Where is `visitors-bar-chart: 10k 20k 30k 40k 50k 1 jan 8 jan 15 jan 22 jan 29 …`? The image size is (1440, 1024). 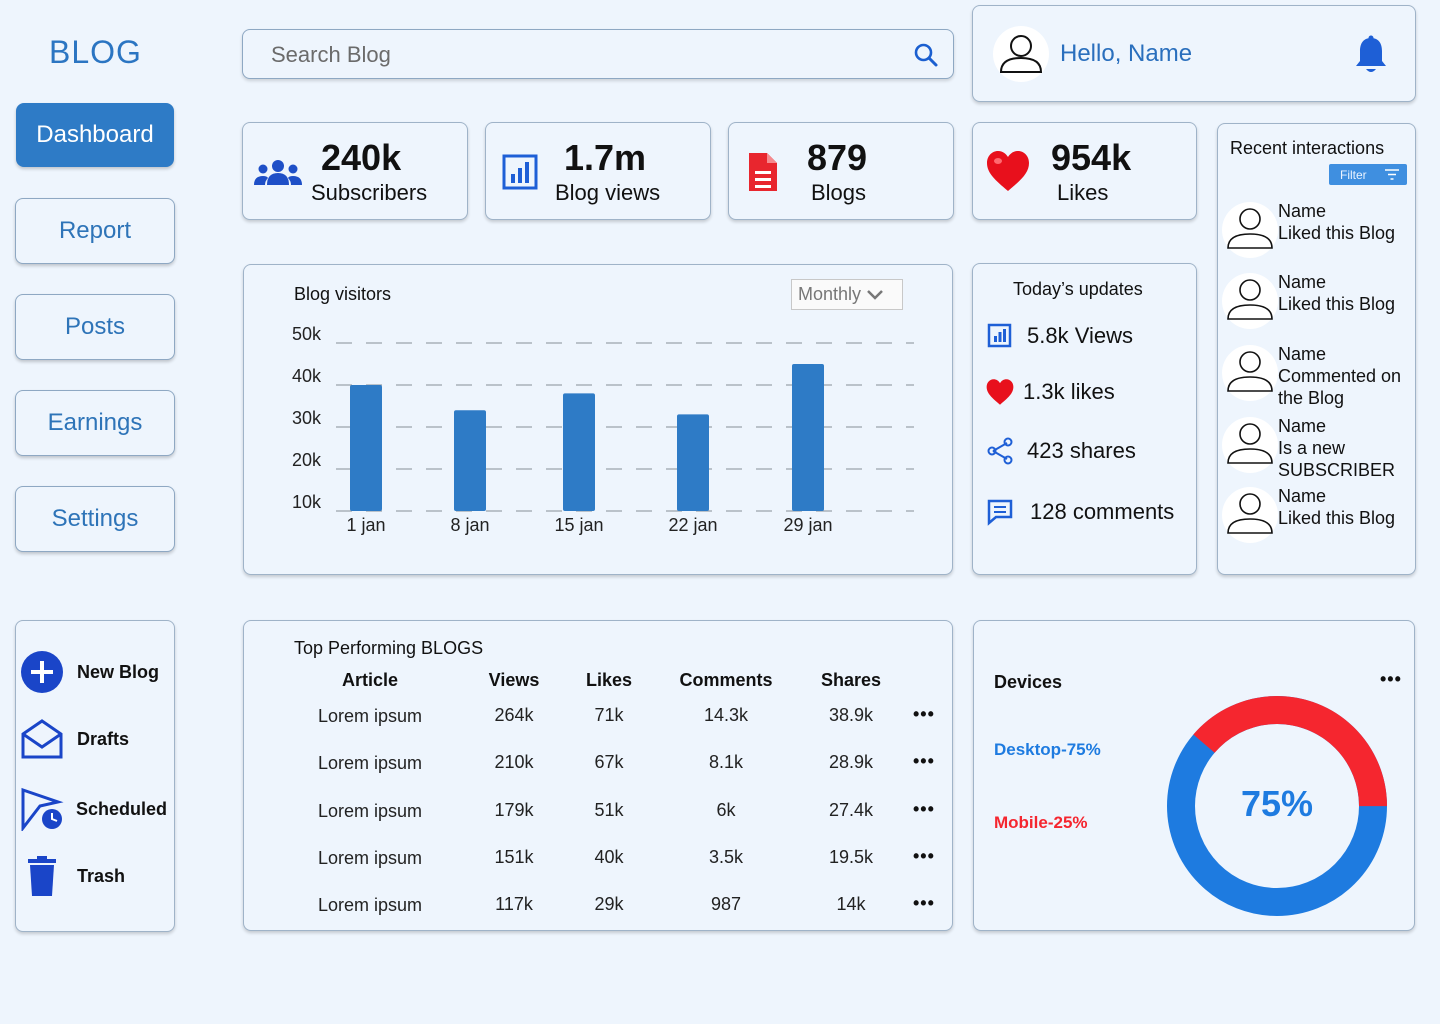 visitors-bar-chart: 10k 20k 30k 40k 50k 1 jan 8 jan 15 jan 22 jan 29 … is located at coordinates (603, 429).